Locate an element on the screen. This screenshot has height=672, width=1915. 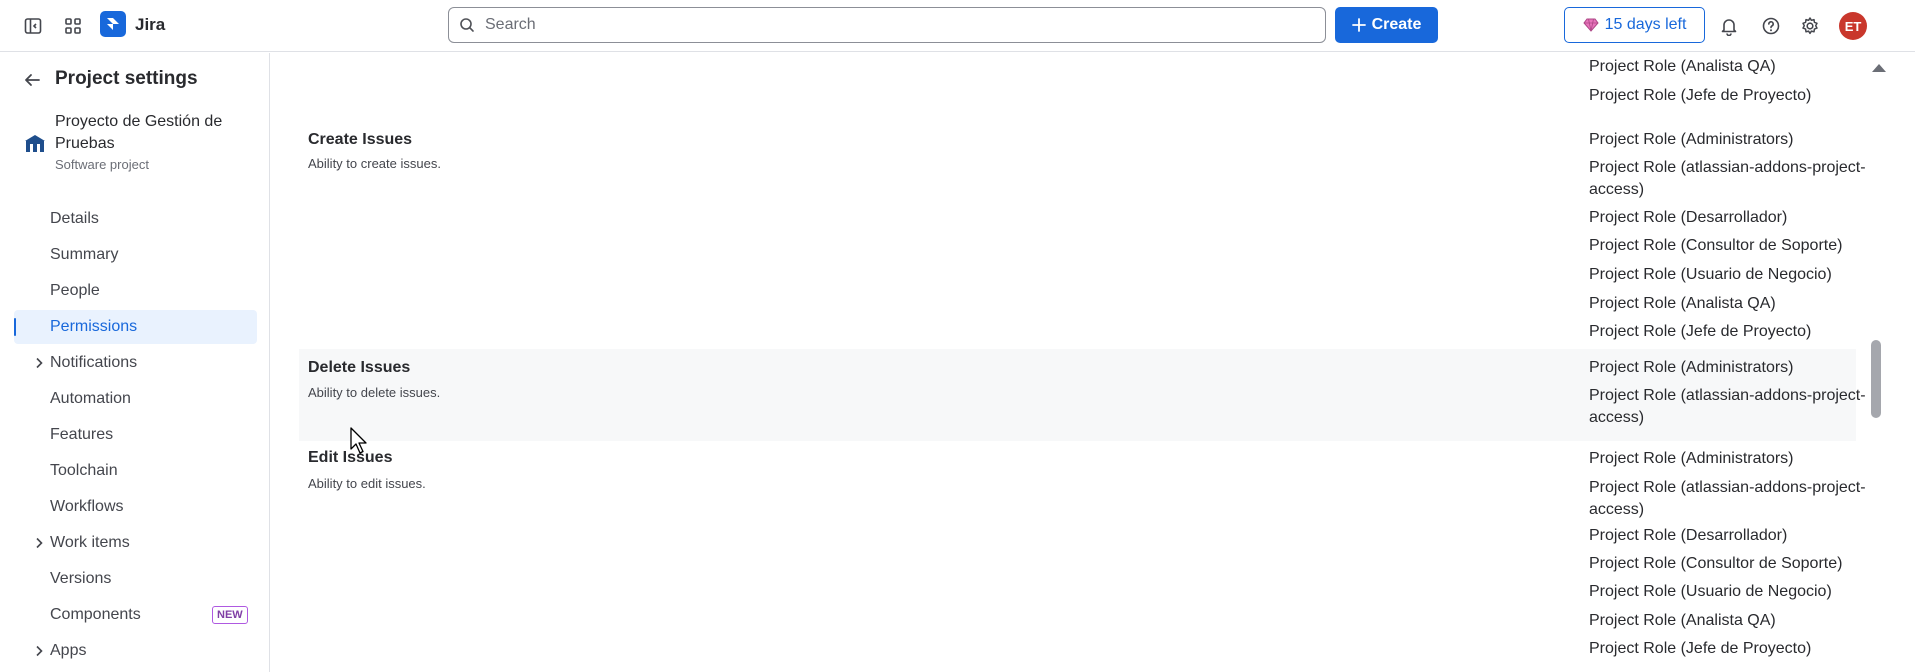
sidebar-item-label: Notifications is located at coordinates (94, 362).